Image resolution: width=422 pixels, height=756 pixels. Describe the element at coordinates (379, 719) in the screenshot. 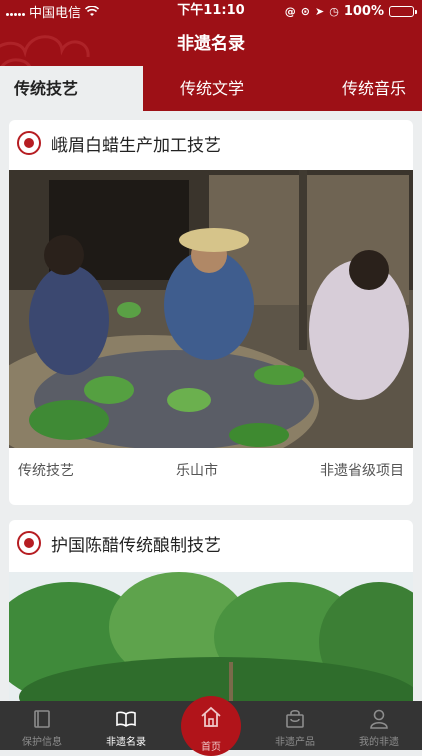

I see `user-icon` at that location.